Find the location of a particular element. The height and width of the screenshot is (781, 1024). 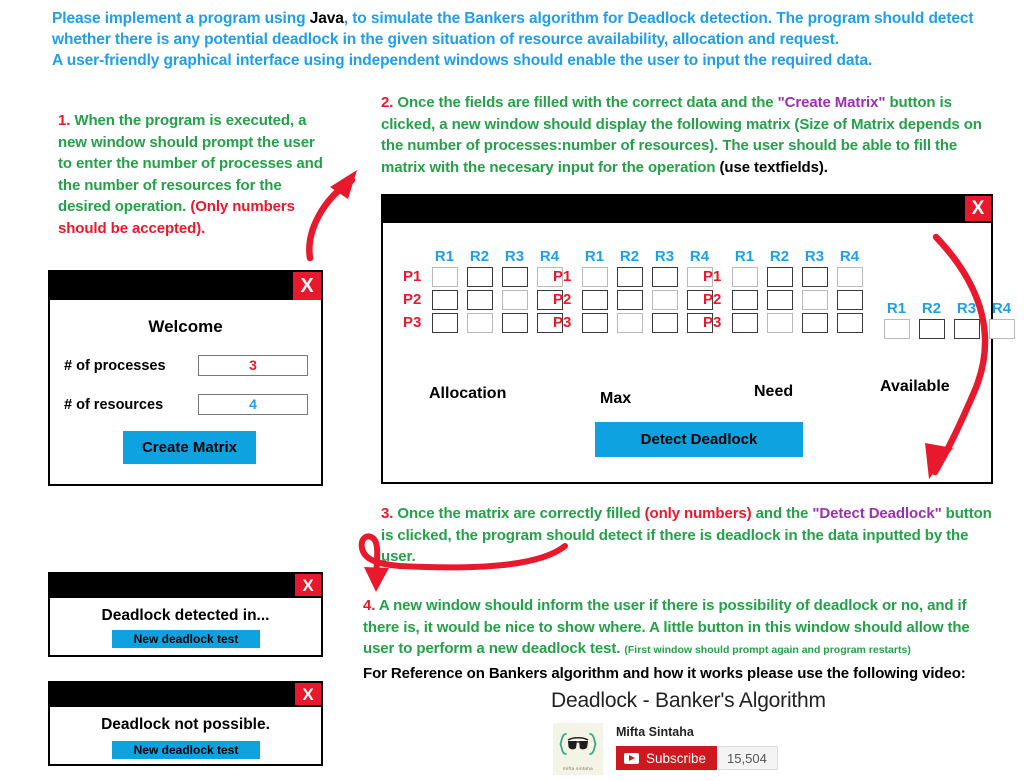

processes-label: # of processes is located at coordinates (115, 365).